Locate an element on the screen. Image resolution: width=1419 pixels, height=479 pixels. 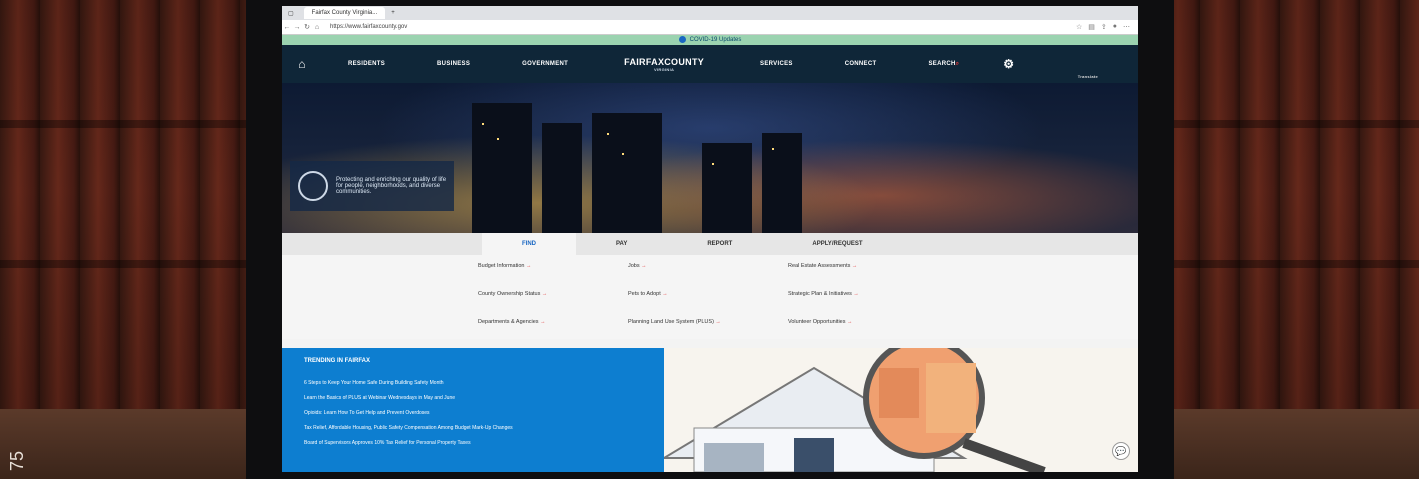
trending-title: TRENDING IN FAIRFAX is located at coordinates (337, 361).